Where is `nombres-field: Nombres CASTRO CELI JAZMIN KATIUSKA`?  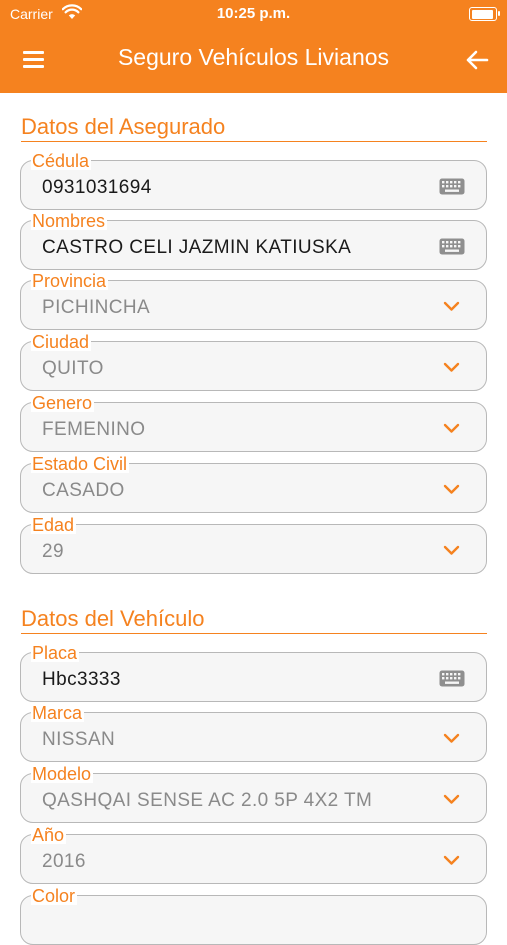 nombres-field: Nombres CASTRO CELI JAZMIN KATIUSKA is located at coordinates (253, 241).